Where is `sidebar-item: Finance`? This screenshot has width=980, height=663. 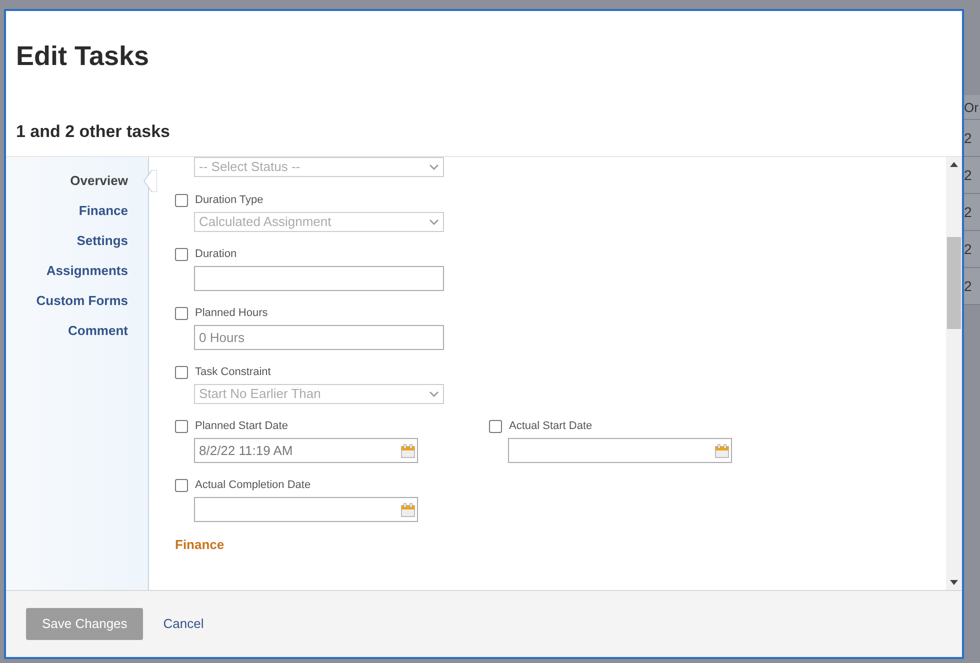 sidebar-item: Finance is located at coordinates (71, 216).